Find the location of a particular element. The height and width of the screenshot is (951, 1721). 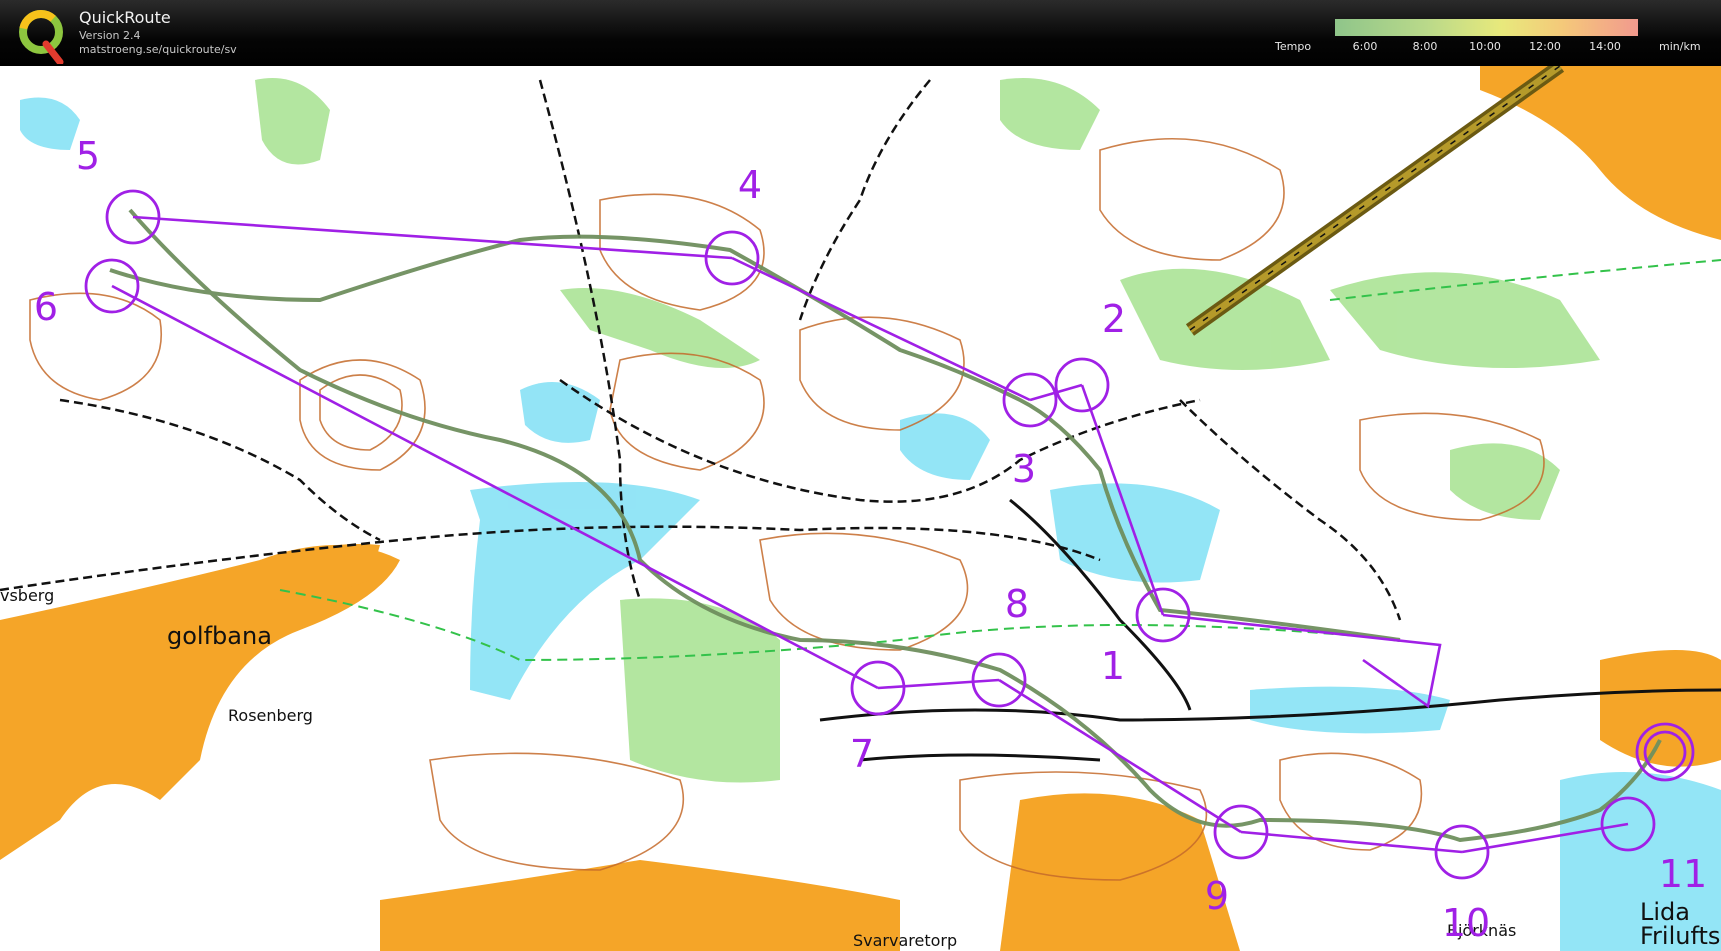

tempo-tick: 14:00 is located at coordinates (1605, 46).